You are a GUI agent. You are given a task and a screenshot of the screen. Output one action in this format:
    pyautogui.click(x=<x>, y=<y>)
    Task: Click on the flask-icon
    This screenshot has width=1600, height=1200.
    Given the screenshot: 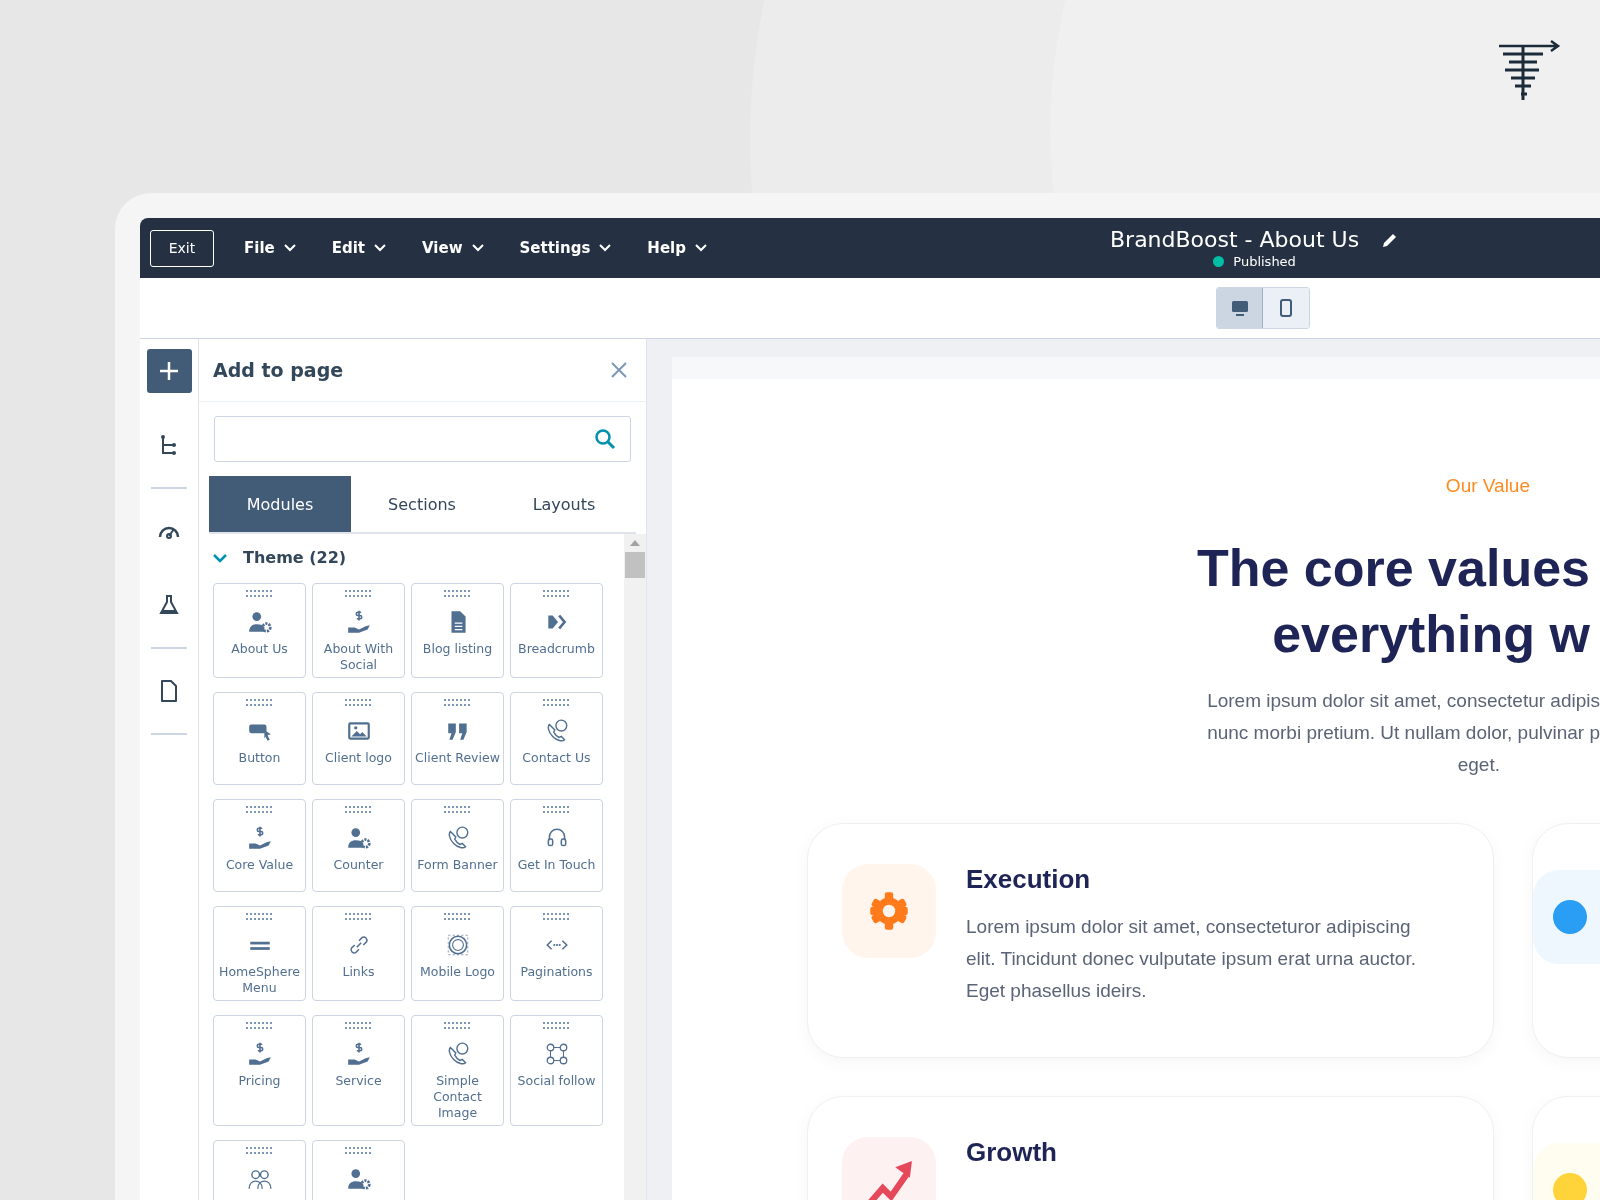 What is the action you would take?
    pyautogui.click(x=169, y=605)
    